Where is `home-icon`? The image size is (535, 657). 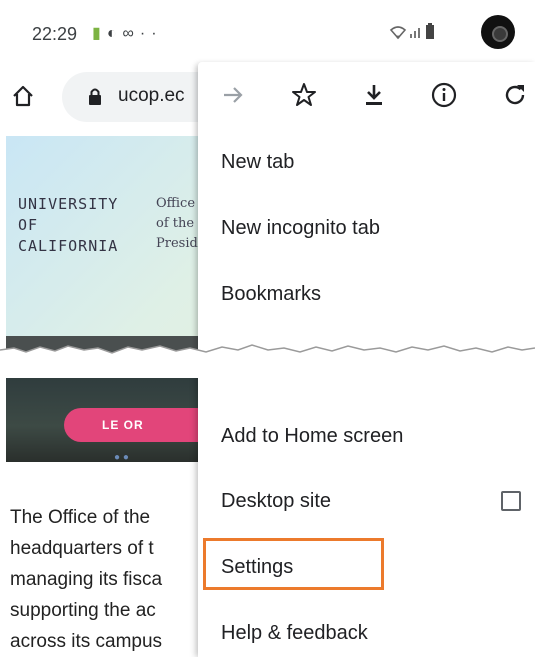 home-icon is located at coordinates (23, 96).